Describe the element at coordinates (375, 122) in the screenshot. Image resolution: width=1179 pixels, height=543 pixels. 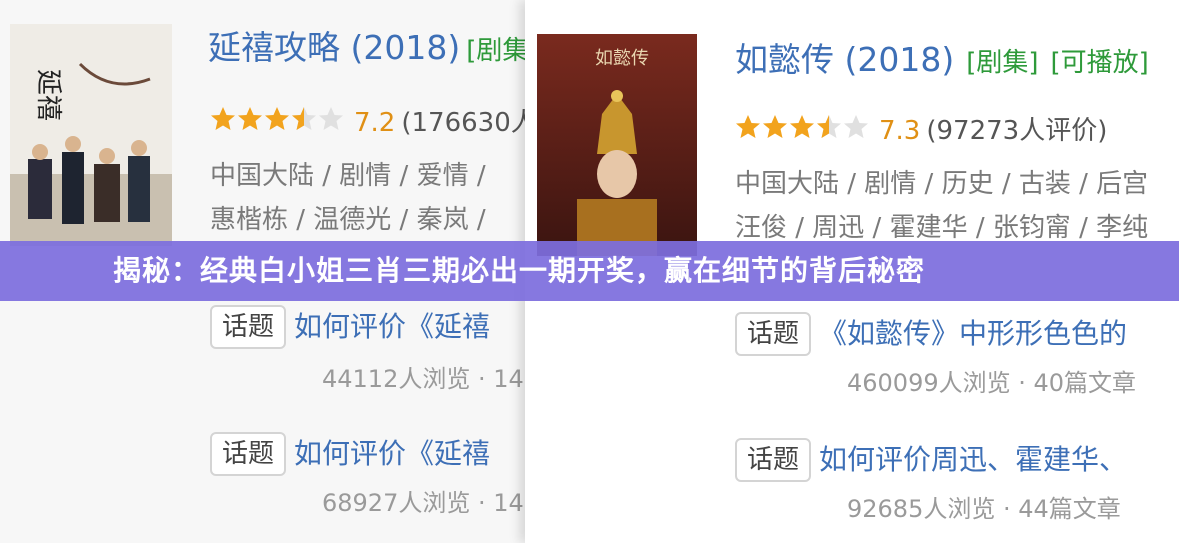
I see `rating-score: 7.2` at that location.